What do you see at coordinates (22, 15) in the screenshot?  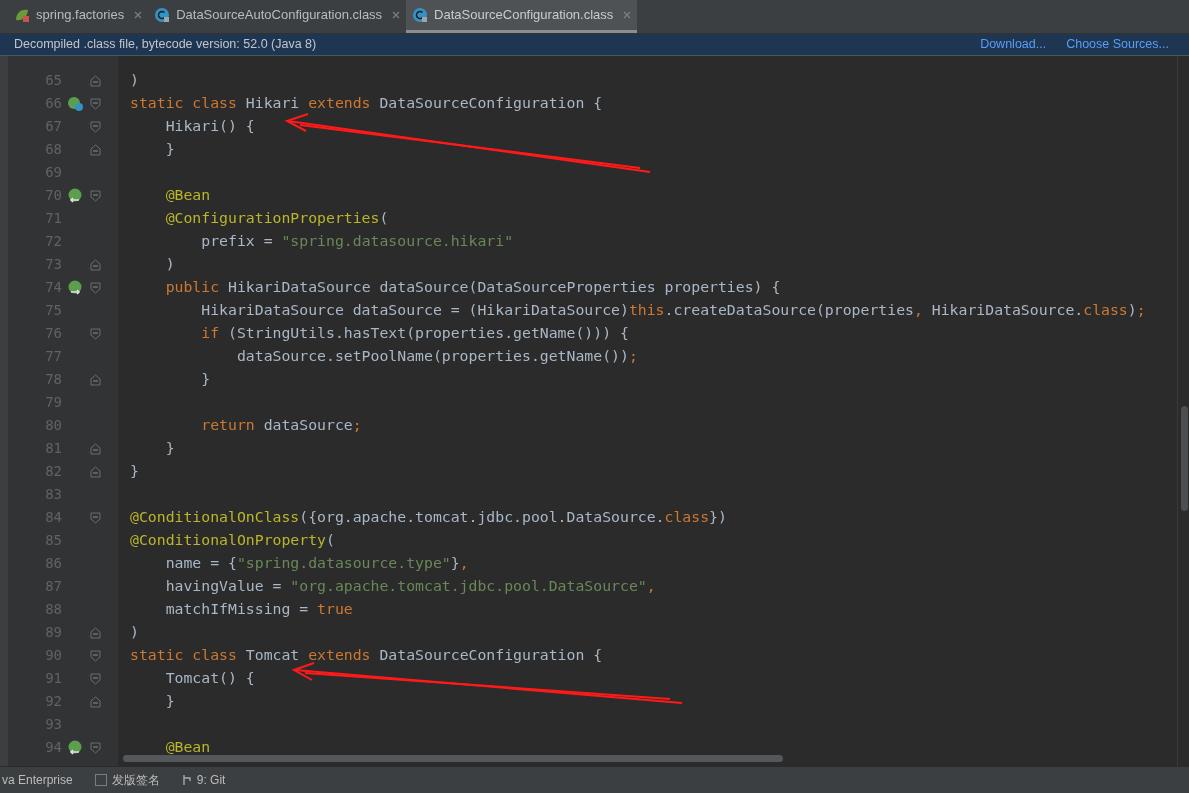 I see `leaf-icon` at bounding box center [22, 15].